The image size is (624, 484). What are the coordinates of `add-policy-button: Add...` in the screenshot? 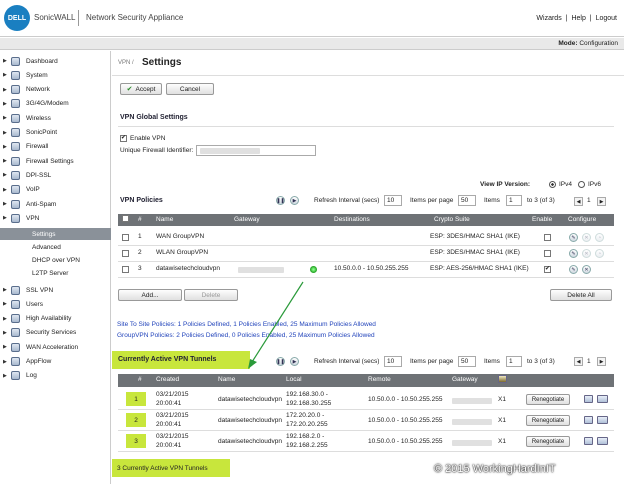 It's located at (150, 295).